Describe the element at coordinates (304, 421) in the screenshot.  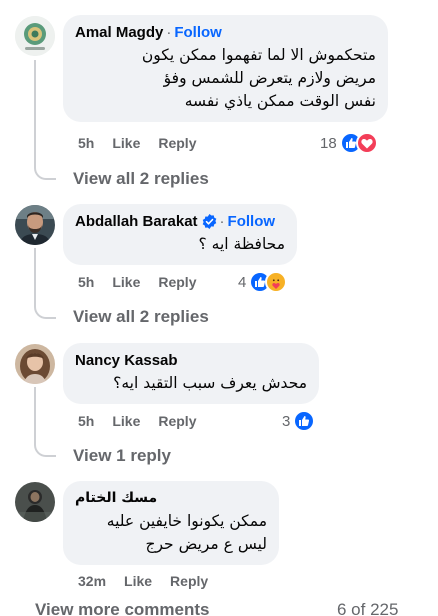
I see `like-reaction-icon` at that location.